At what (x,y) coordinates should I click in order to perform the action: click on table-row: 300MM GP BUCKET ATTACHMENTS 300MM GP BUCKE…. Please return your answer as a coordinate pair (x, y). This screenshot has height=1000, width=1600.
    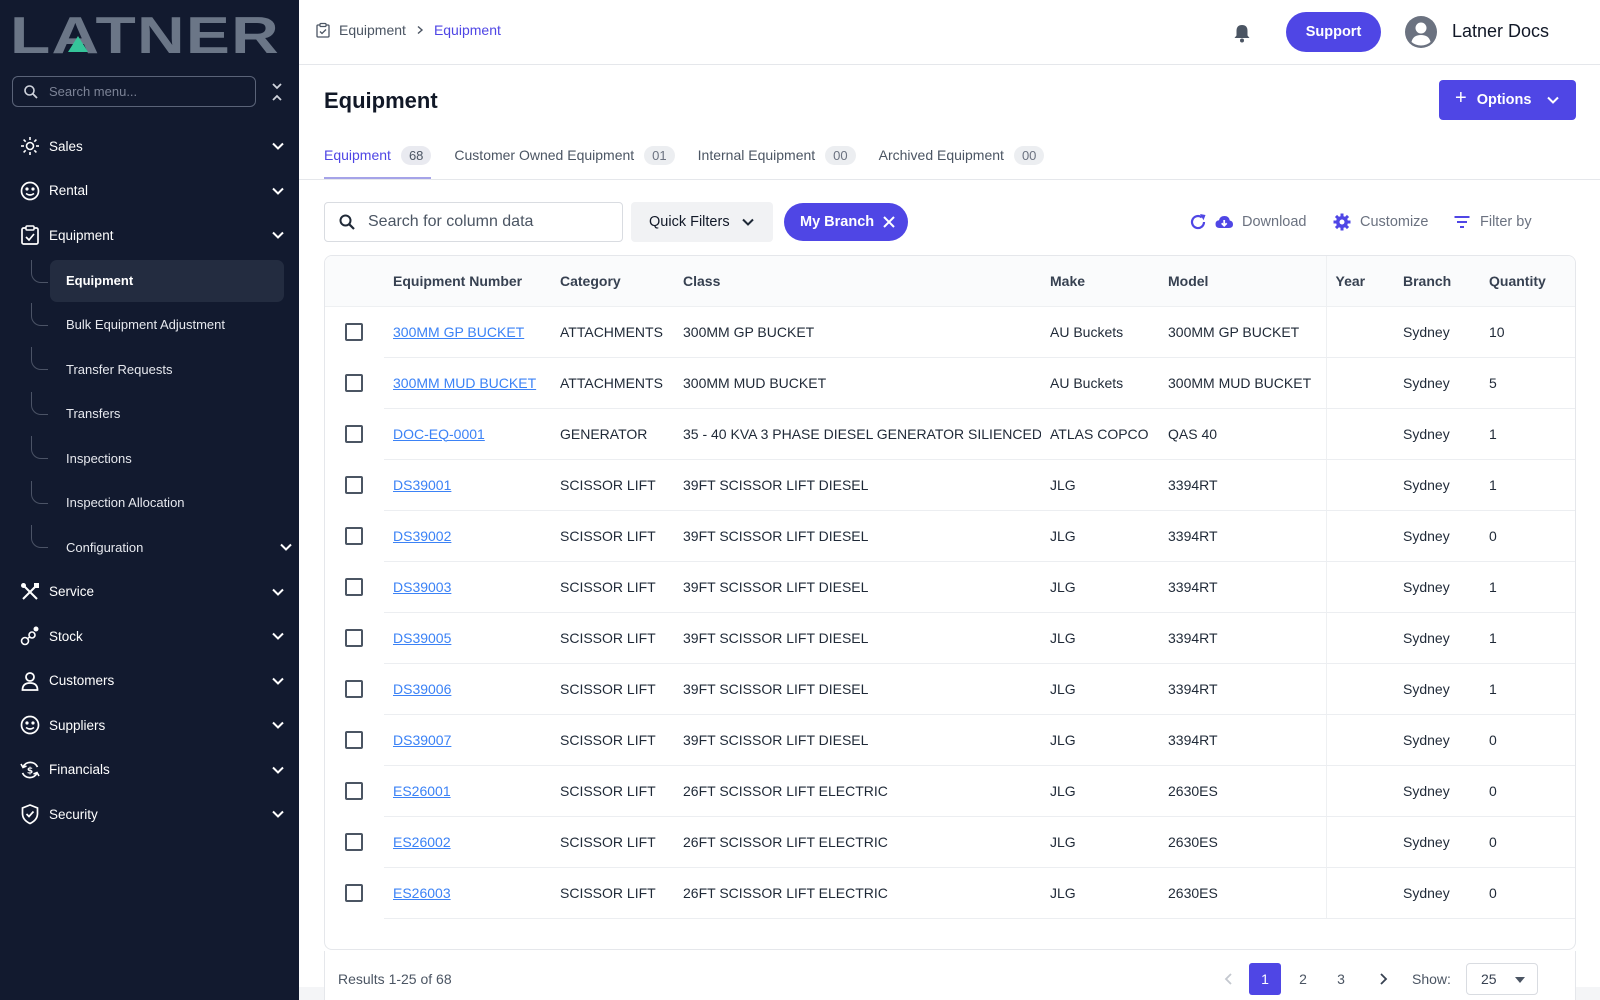
    Looking at the image, I should click on (950, 332).